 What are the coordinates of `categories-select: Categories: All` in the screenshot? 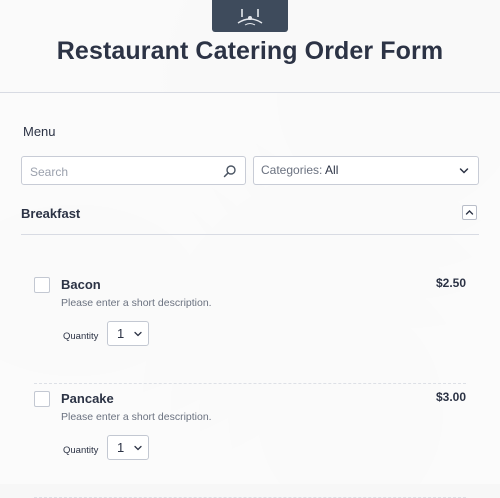 It's located at (366, 170).